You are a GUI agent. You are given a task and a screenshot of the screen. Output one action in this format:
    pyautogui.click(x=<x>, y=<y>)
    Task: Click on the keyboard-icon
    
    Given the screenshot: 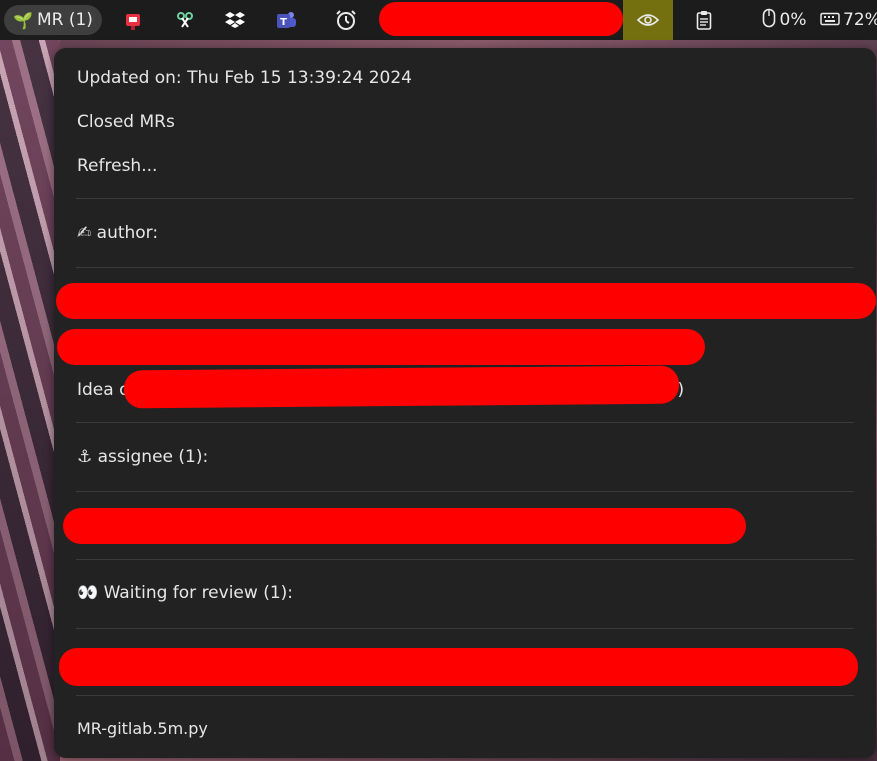 What is the action you would take?
    pyautogui.click(x=830, y=20)
    